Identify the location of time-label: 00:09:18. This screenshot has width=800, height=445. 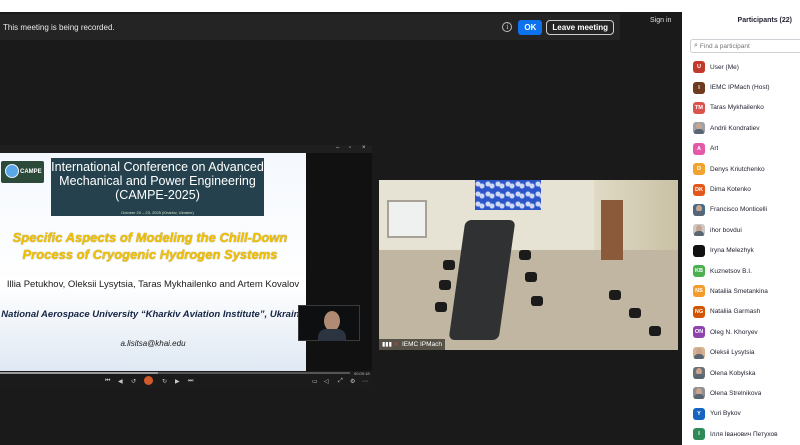
(362, 373).